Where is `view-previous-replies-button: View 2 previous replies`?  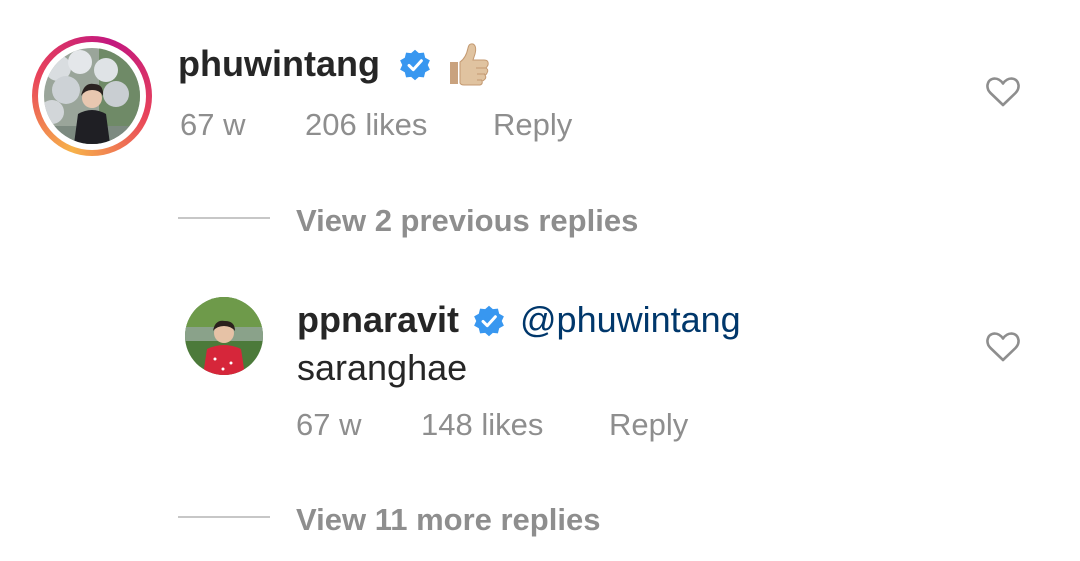 view-previous-replies-button: View 2 previous replies is located at coordinates (467, 220).